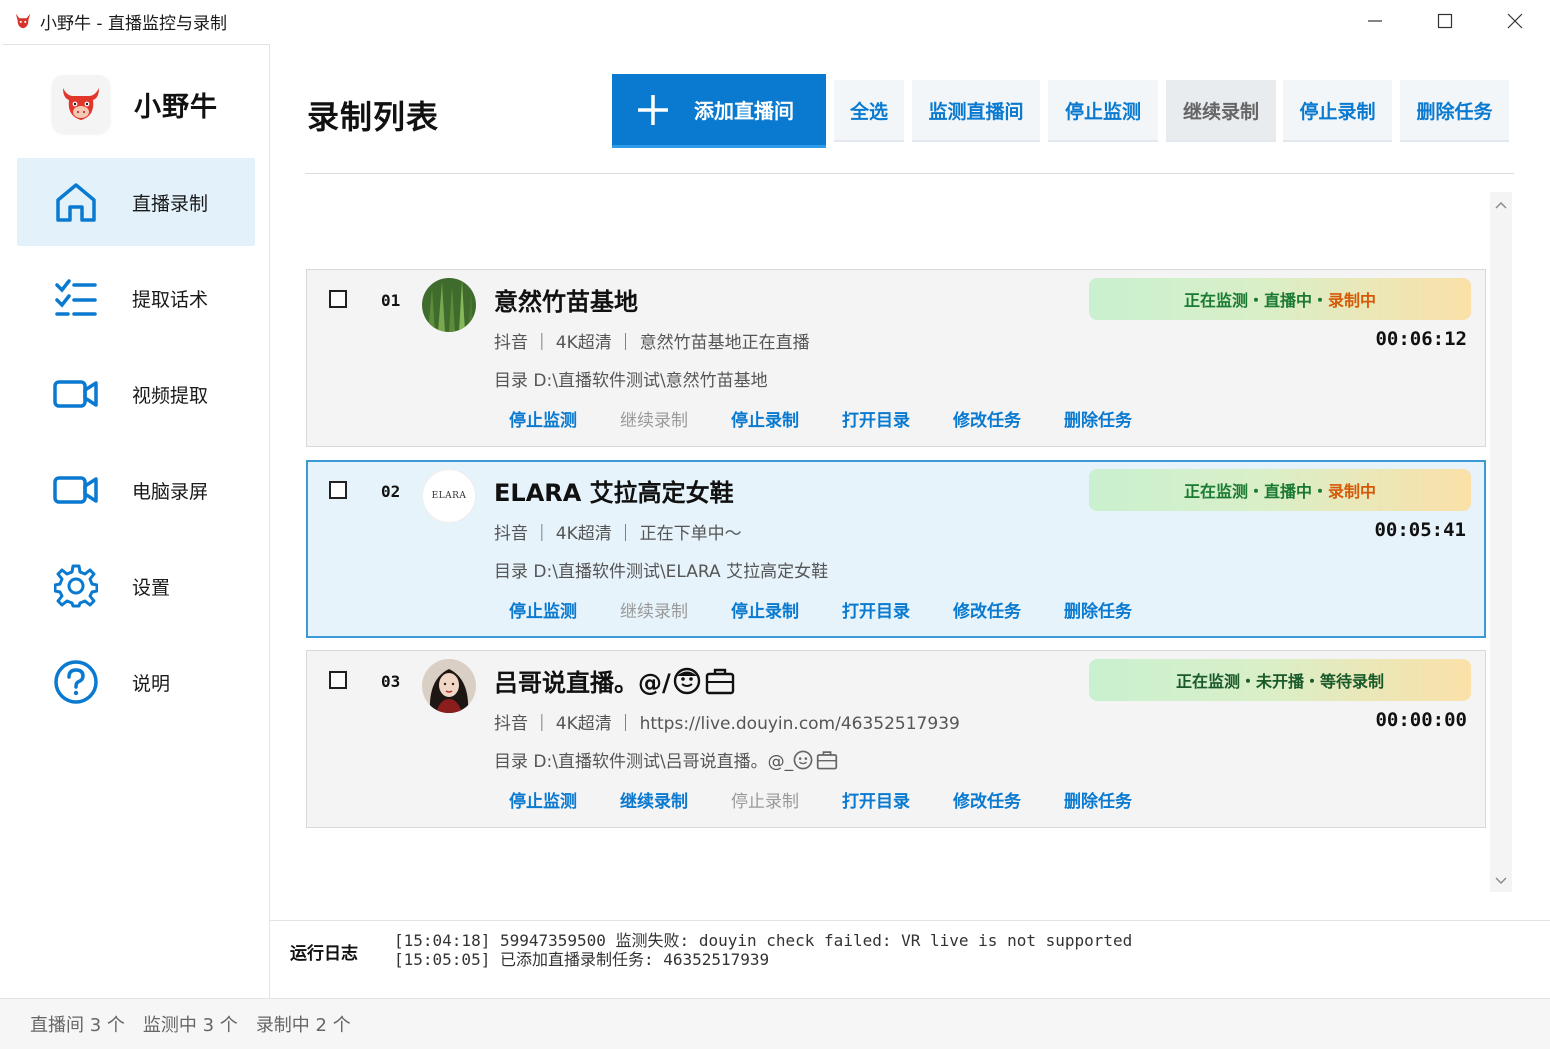 This screenshot has width=1550, height=1049. I want to click on record-timer: 00:05:41, so click(1420, 530).